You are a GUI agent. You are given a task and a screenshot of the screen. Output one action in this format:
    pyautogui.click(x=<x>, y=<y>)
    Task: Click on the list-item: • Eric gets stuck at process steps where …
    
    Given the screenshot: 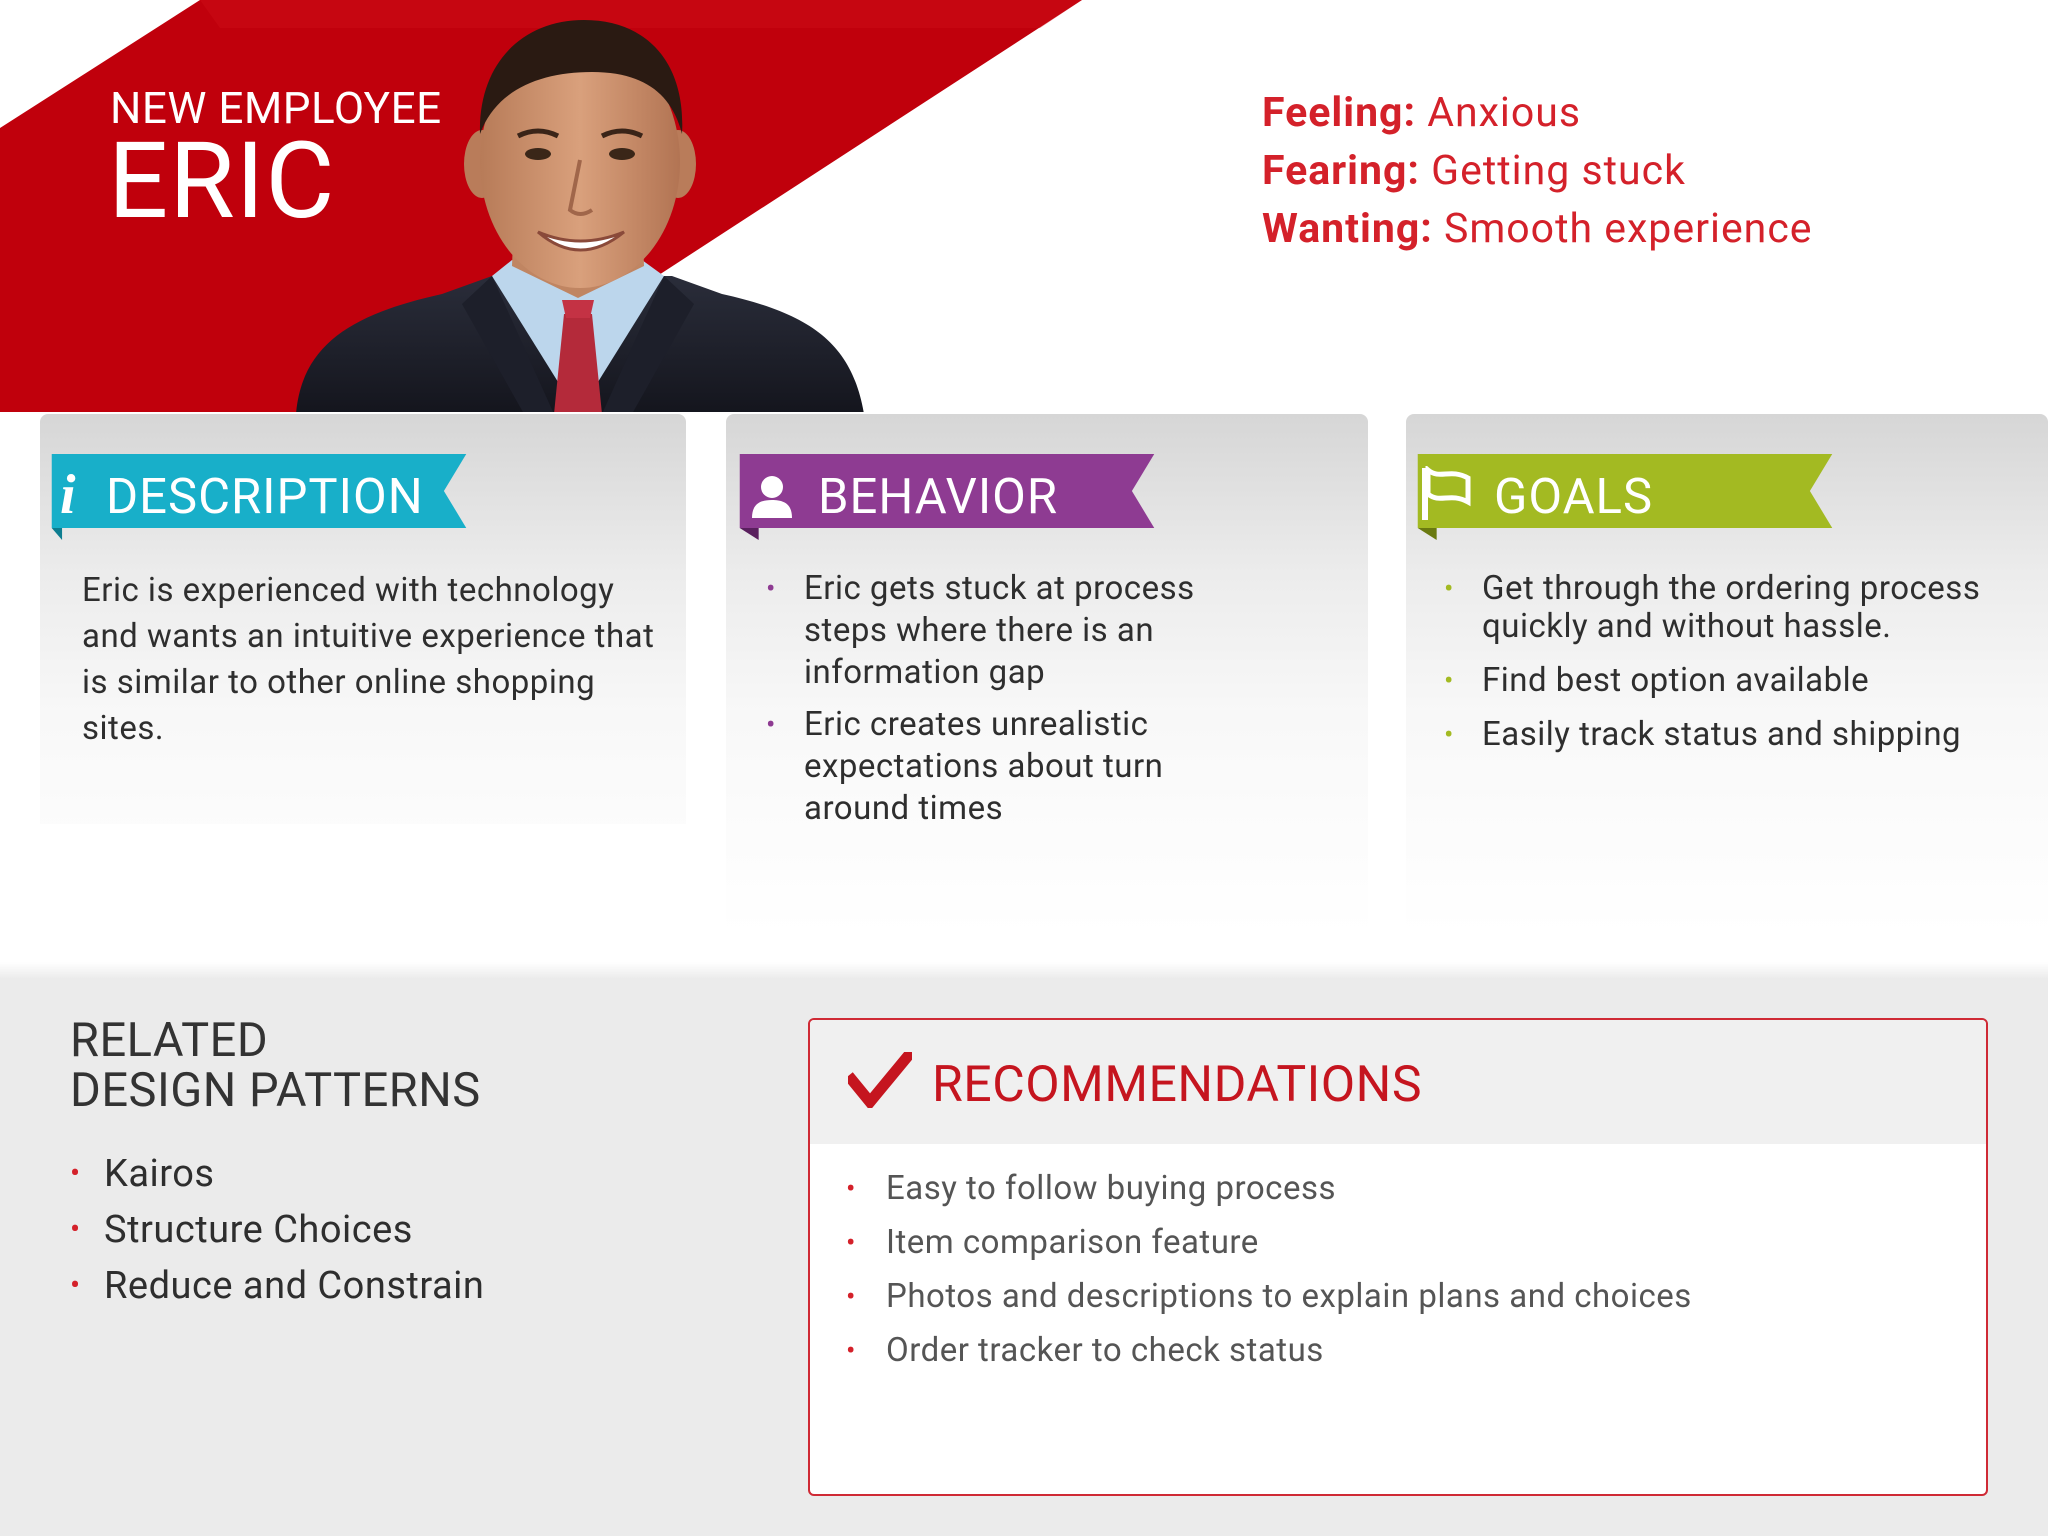 What is the action you would take?
    pyautogui.click(x=980, y=630)
    